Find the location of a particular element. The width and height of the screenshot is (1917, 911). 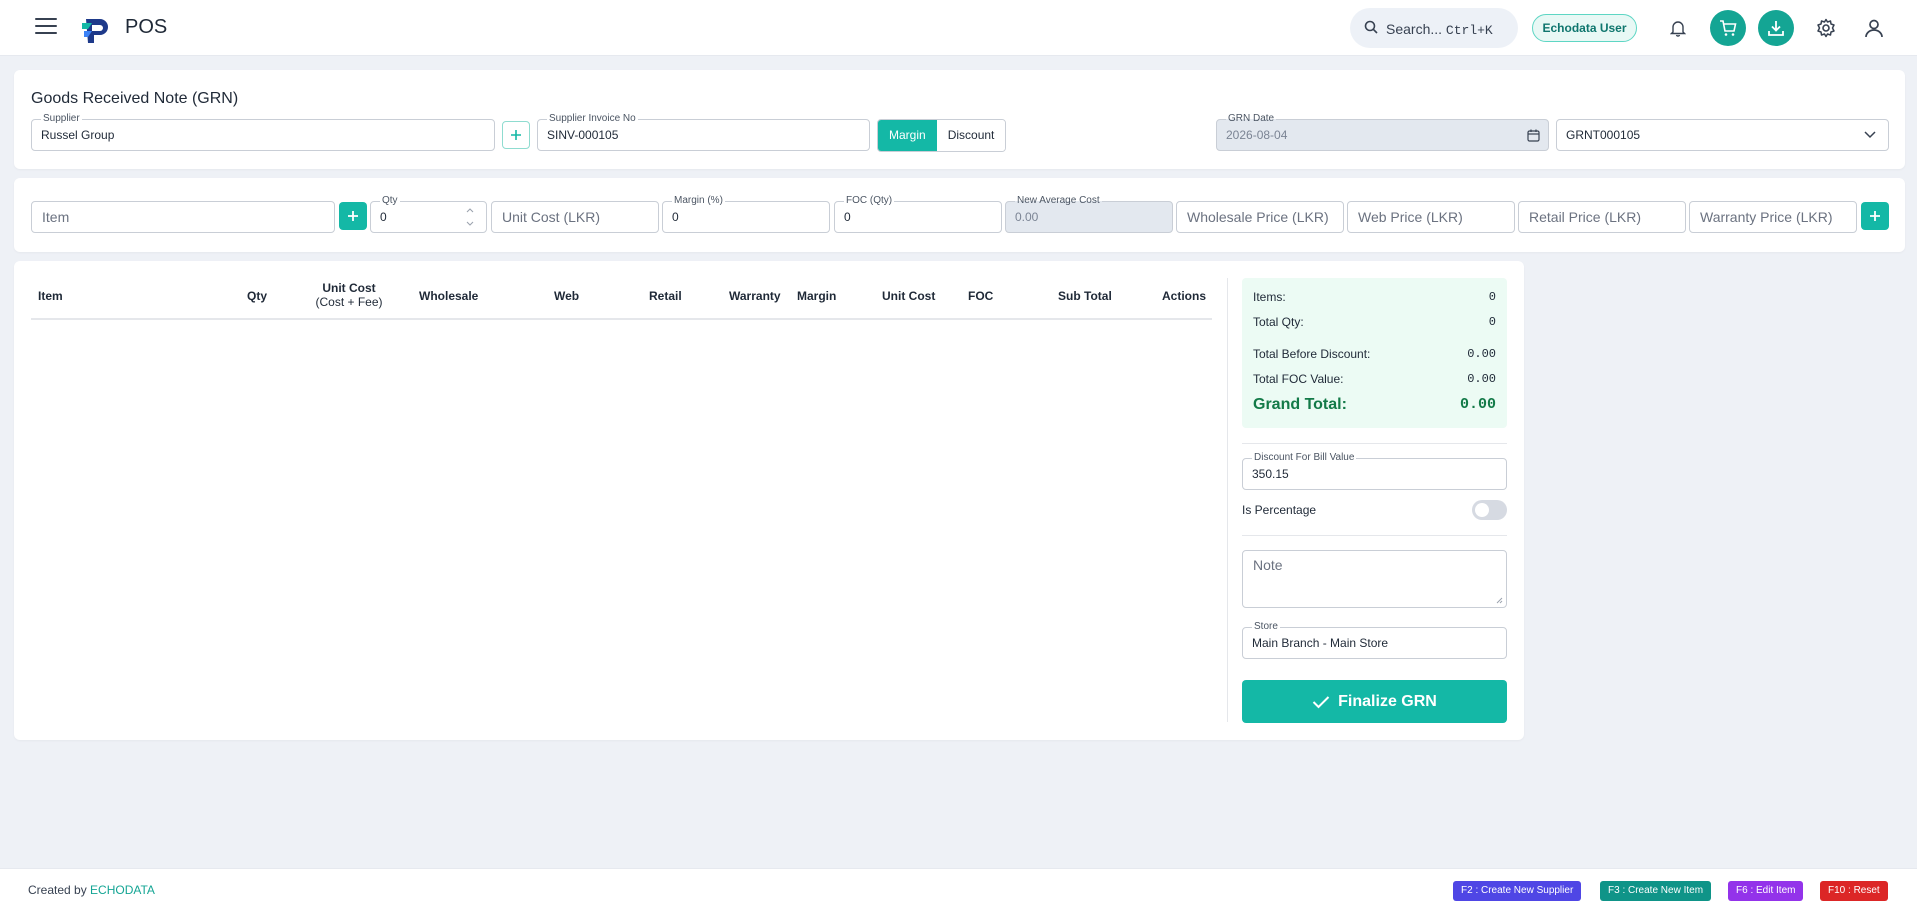

chevron-down-icon is located at coordinates (1870, 135).